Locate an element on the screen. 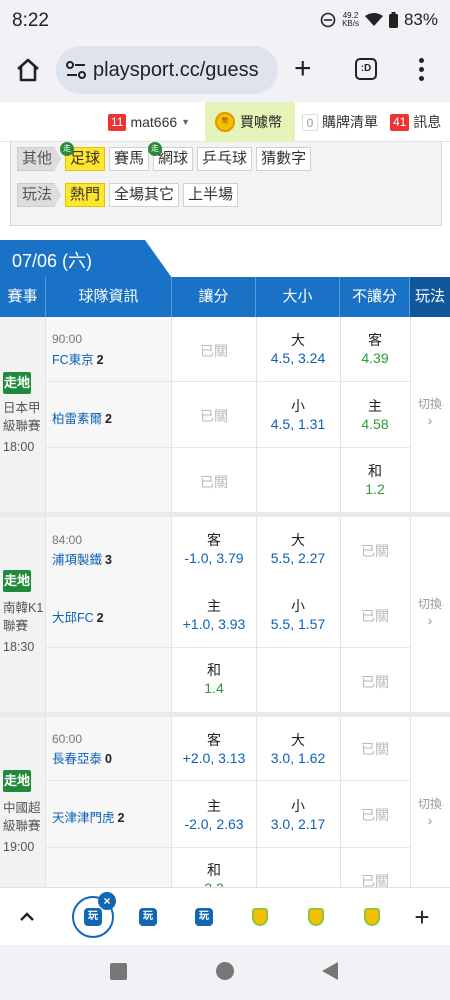  match-minute: 90:00 is located at coordinates (67, 339).